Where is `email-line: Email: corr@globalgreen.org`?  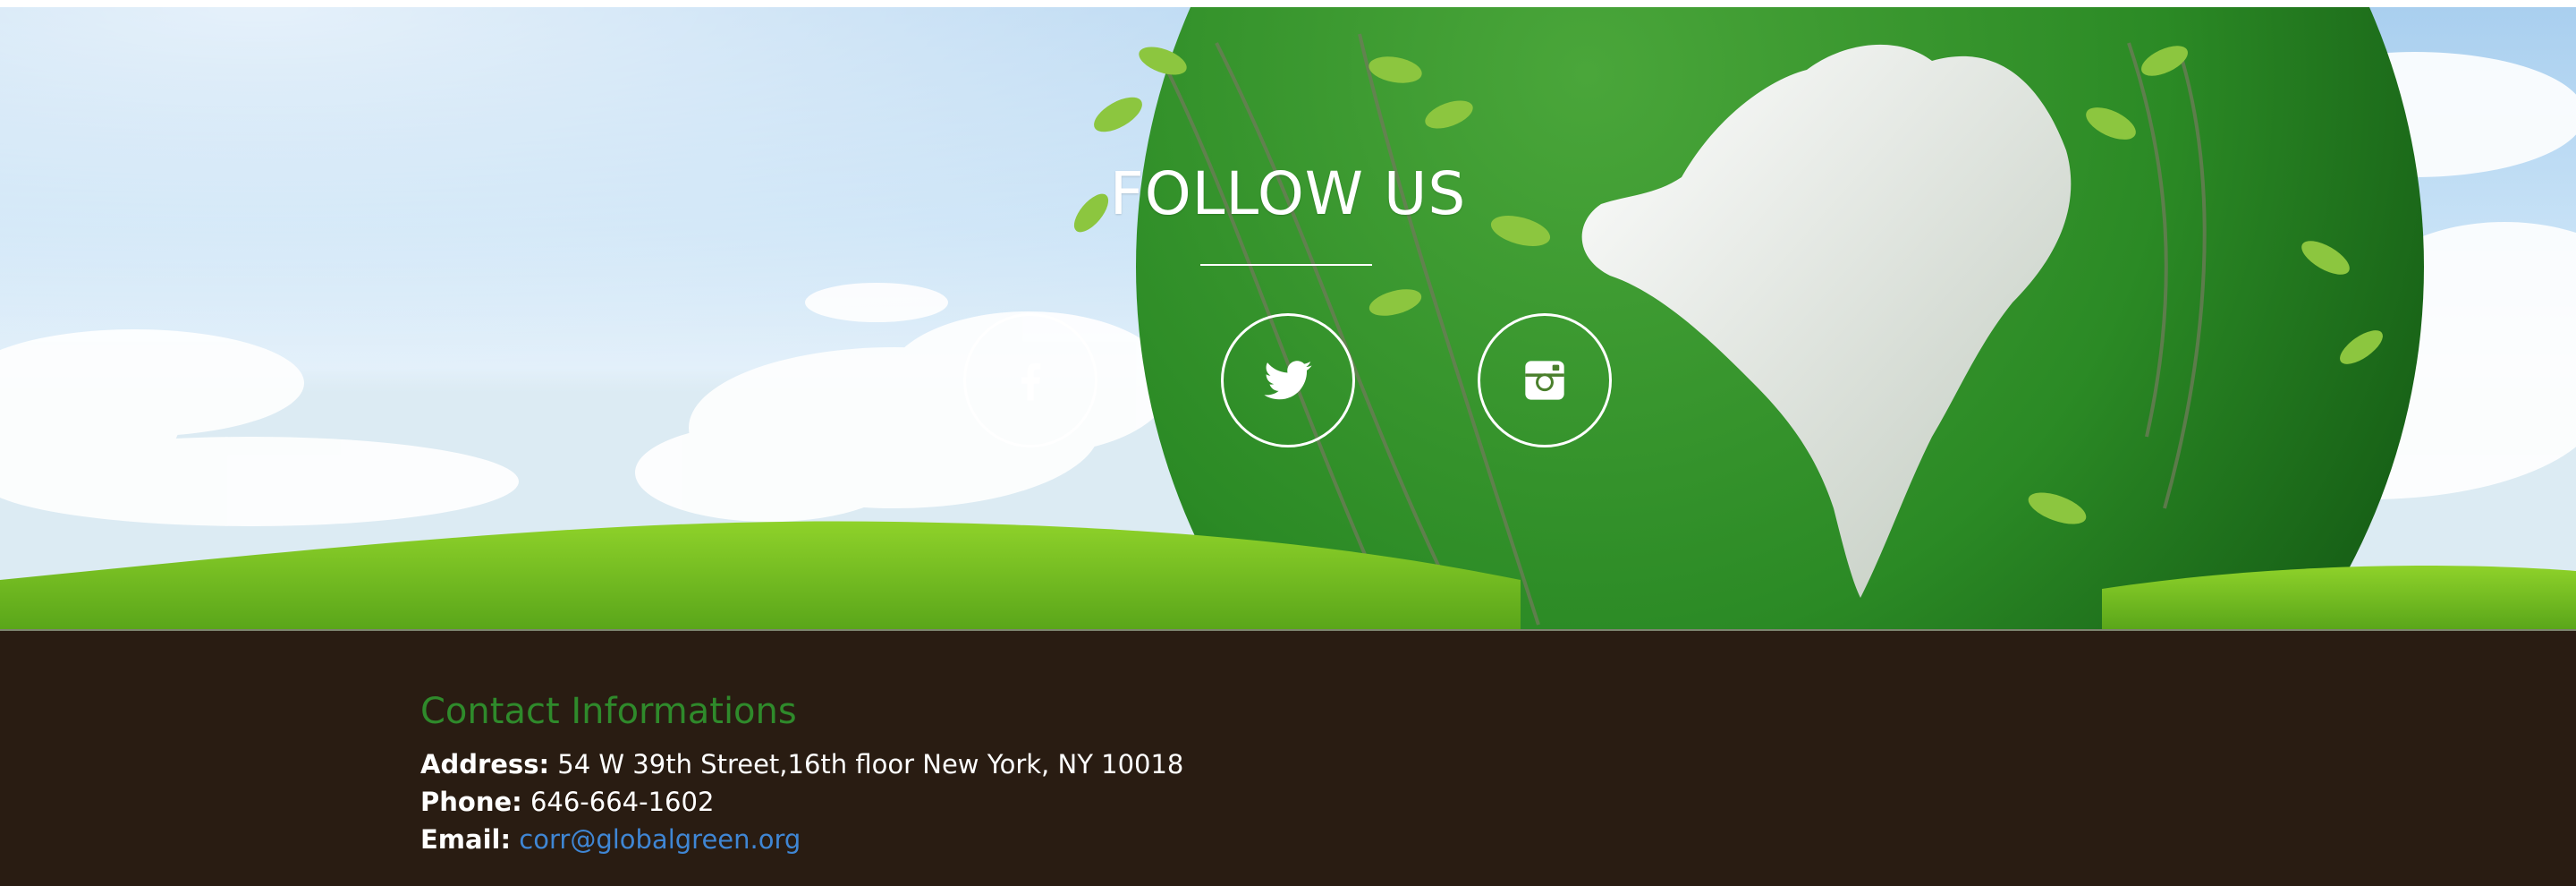
email-line: Email: corr@globalgreen.org is located at coordinates (610, 839).